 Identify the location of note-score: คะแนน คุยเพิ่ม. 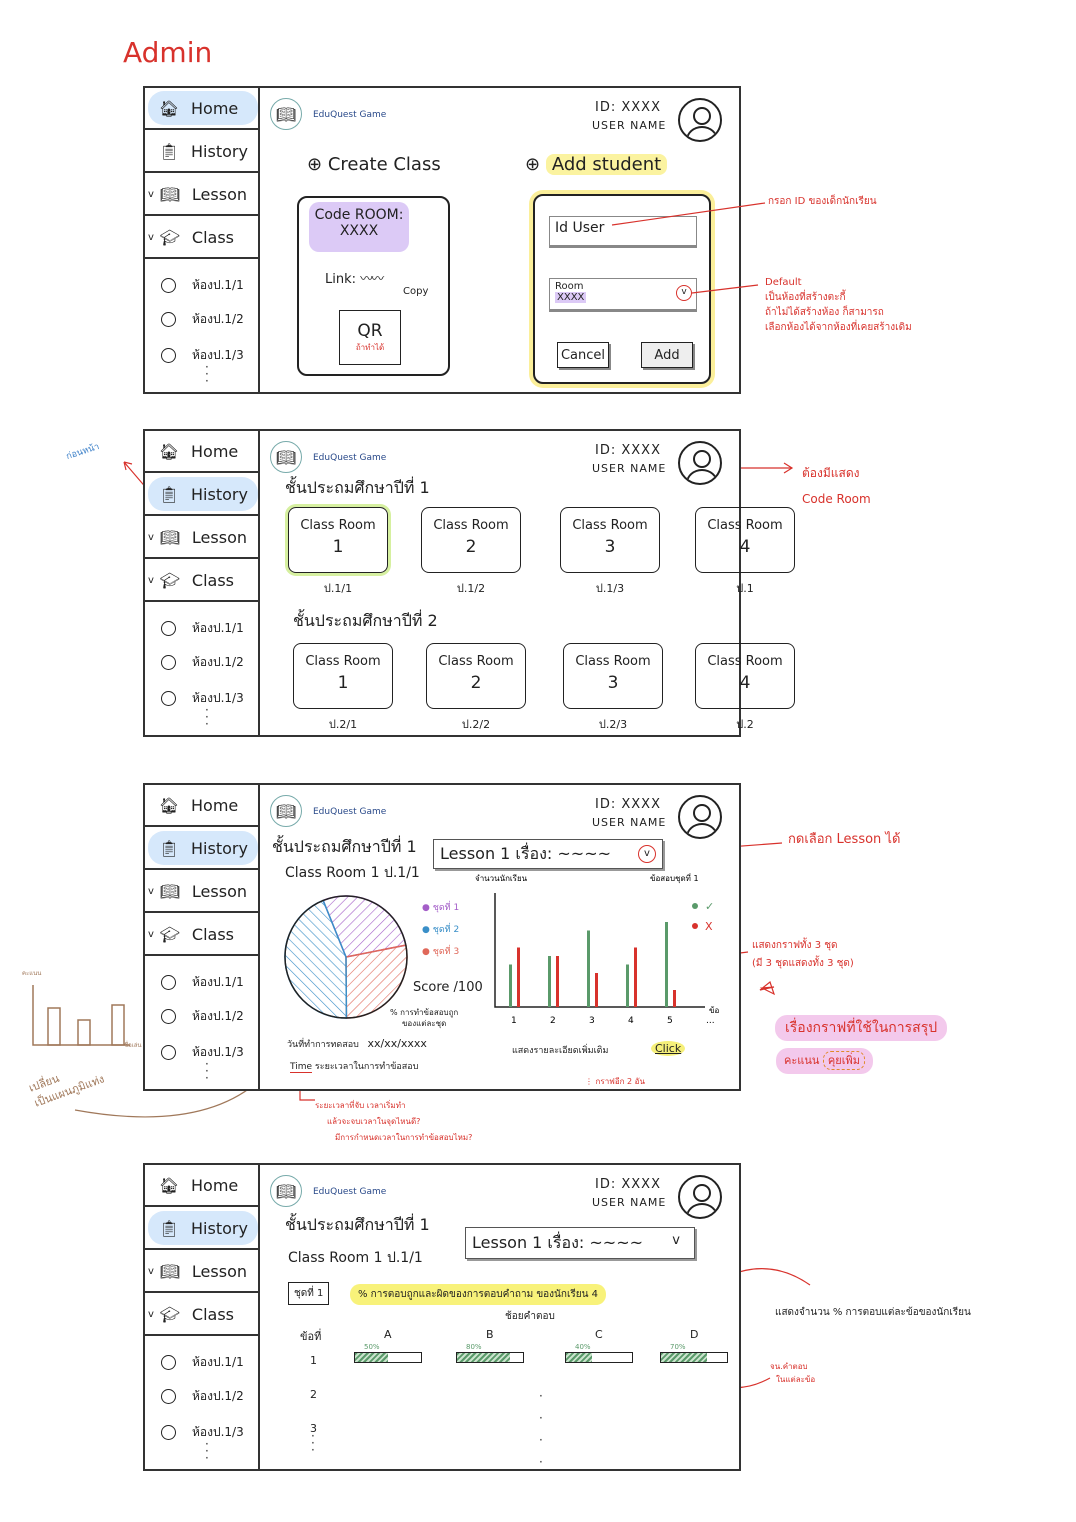
(824, 1061).